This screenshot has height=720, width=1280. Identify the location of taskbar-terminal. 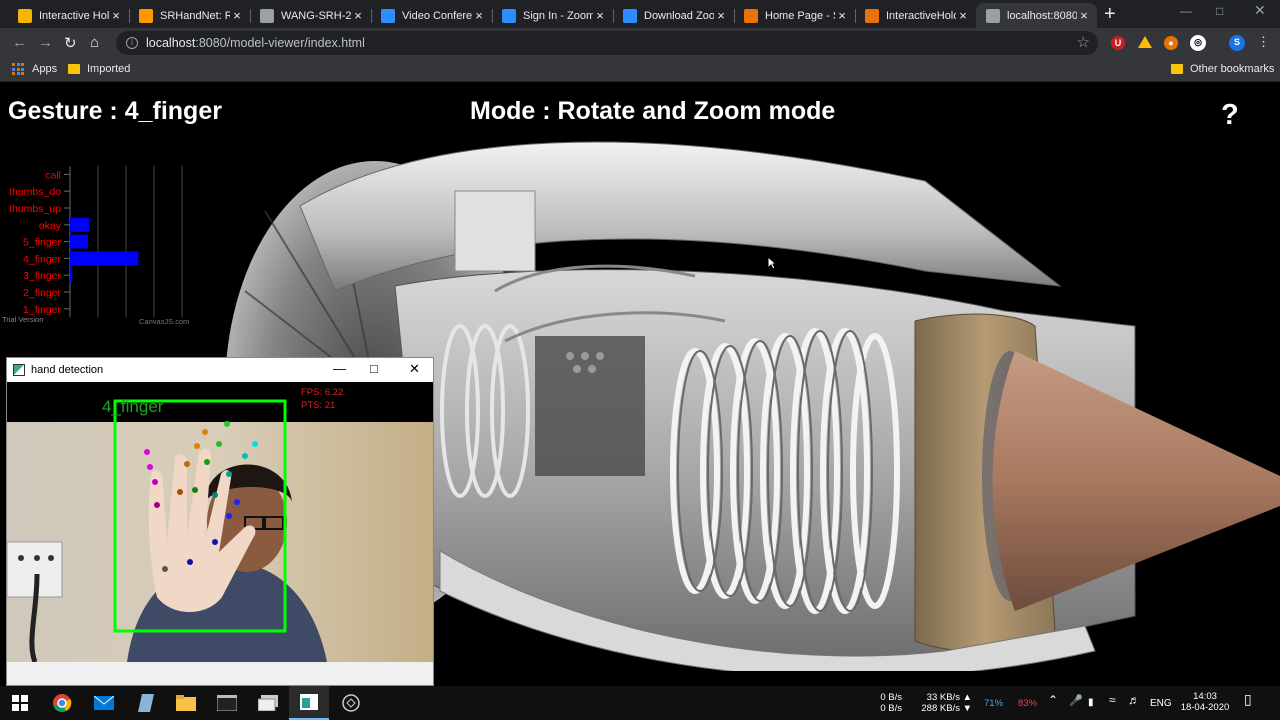
(227, 703).